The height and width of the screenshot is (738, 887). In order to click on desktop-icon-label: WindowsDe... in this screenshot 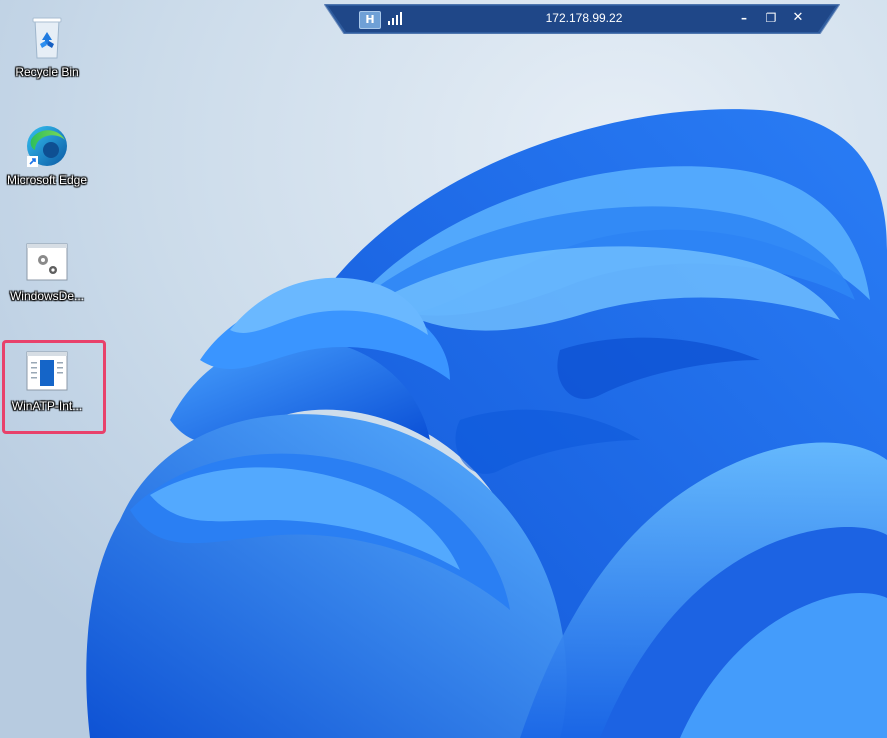, I will do `click(47, 296)`.